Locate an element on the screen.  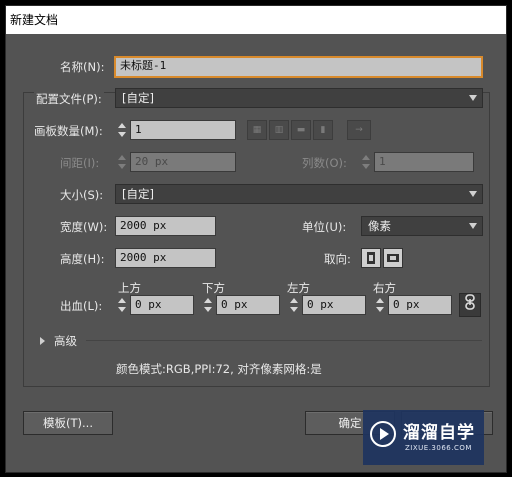
units-value: 像素 is located at coordinates (379, 226).